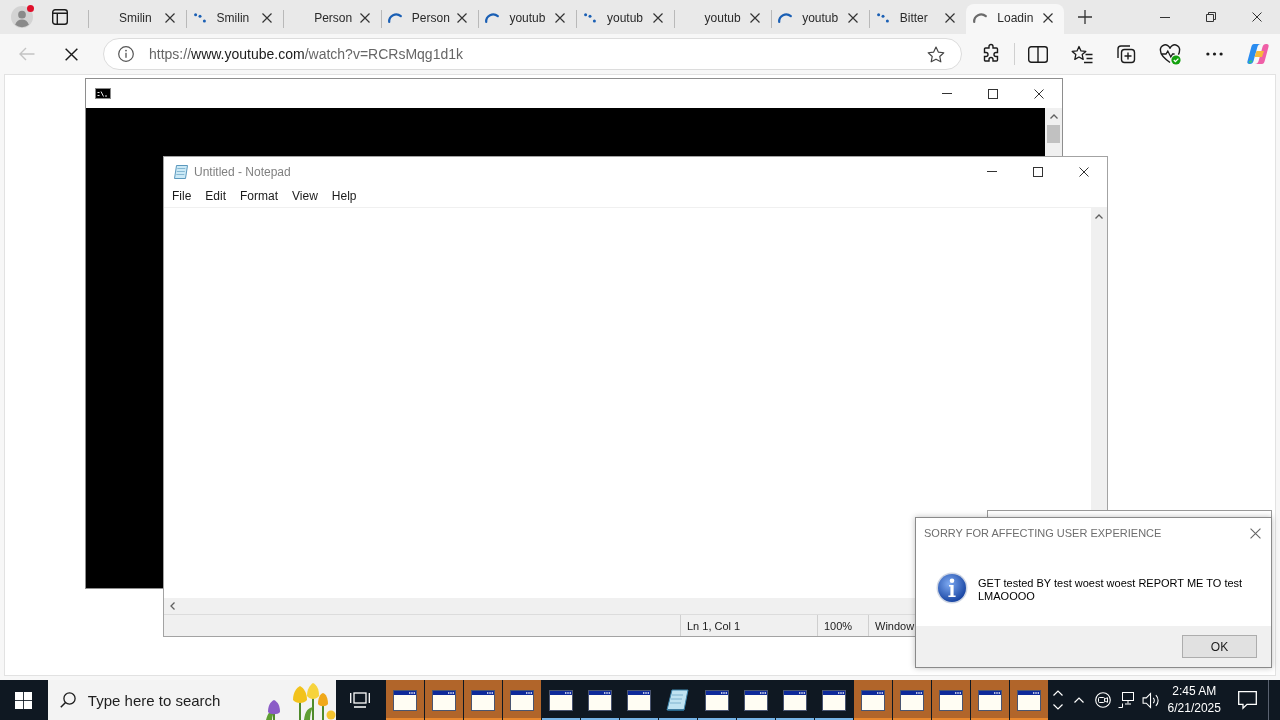 The height and width of the screenshot is (720, 1280). What do you see at coordinates (532, 54) in the screenshot?
I see `address-bar: https://www.youtube.com/watch?v=RCRsMqg1d1k` at bounding box center [532, 54].